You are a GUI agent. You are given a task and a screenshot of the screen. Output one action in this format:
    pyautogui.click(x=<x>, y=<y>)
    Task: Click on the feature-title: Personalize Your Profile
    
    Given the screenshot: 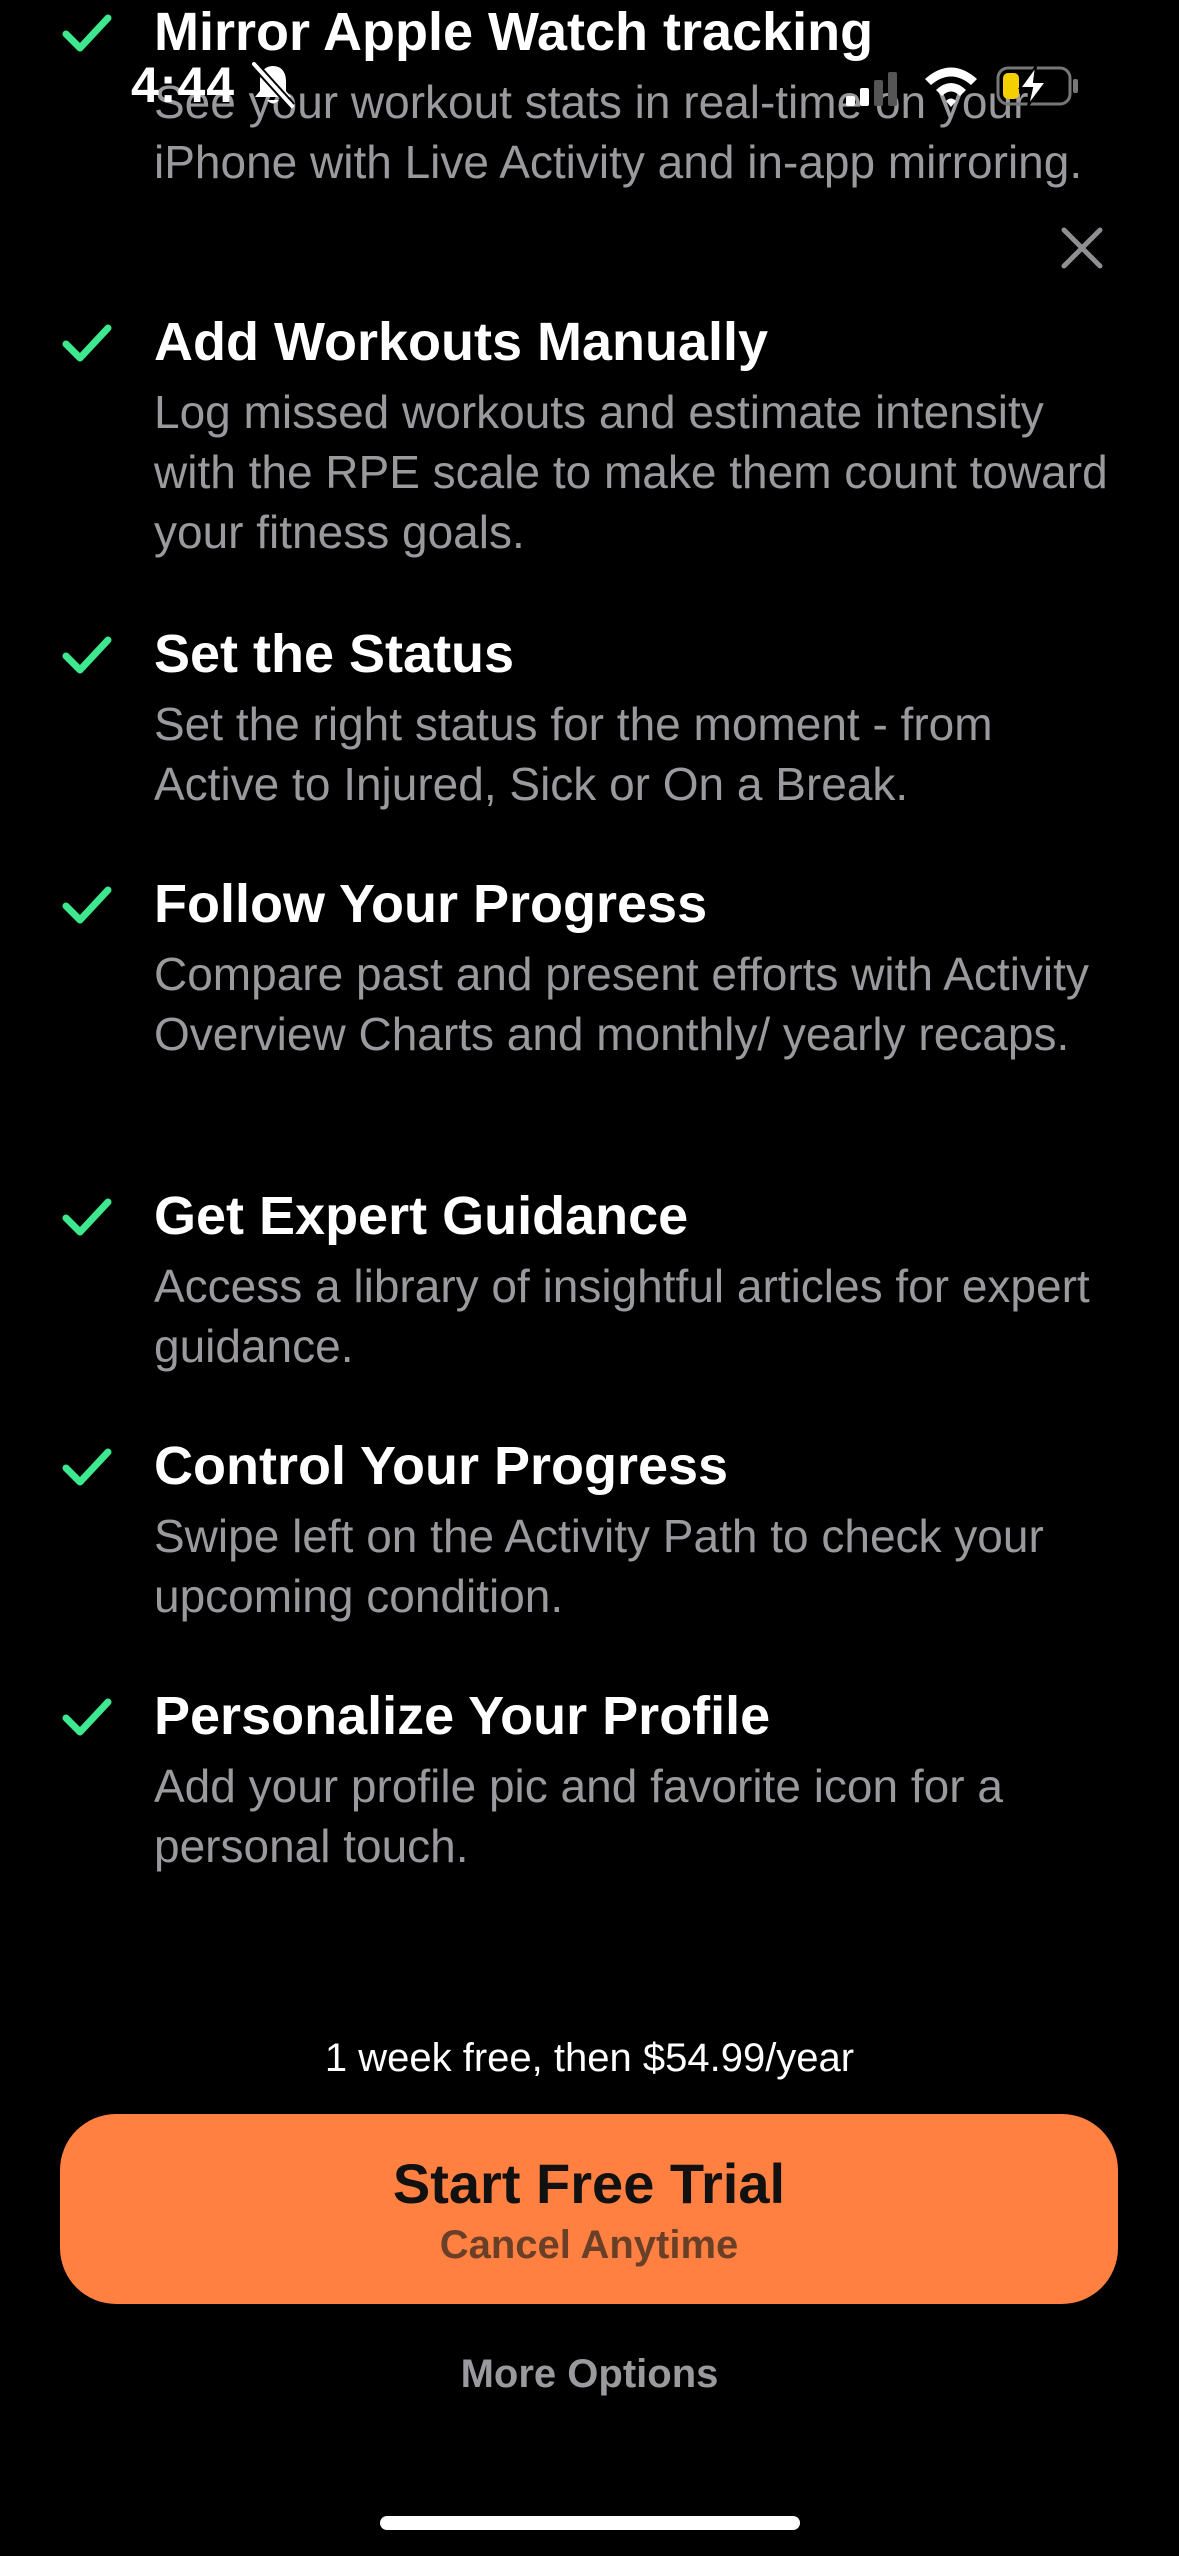 What is the action you would take?
    pyautogui.click(x=462, y=1716)
    